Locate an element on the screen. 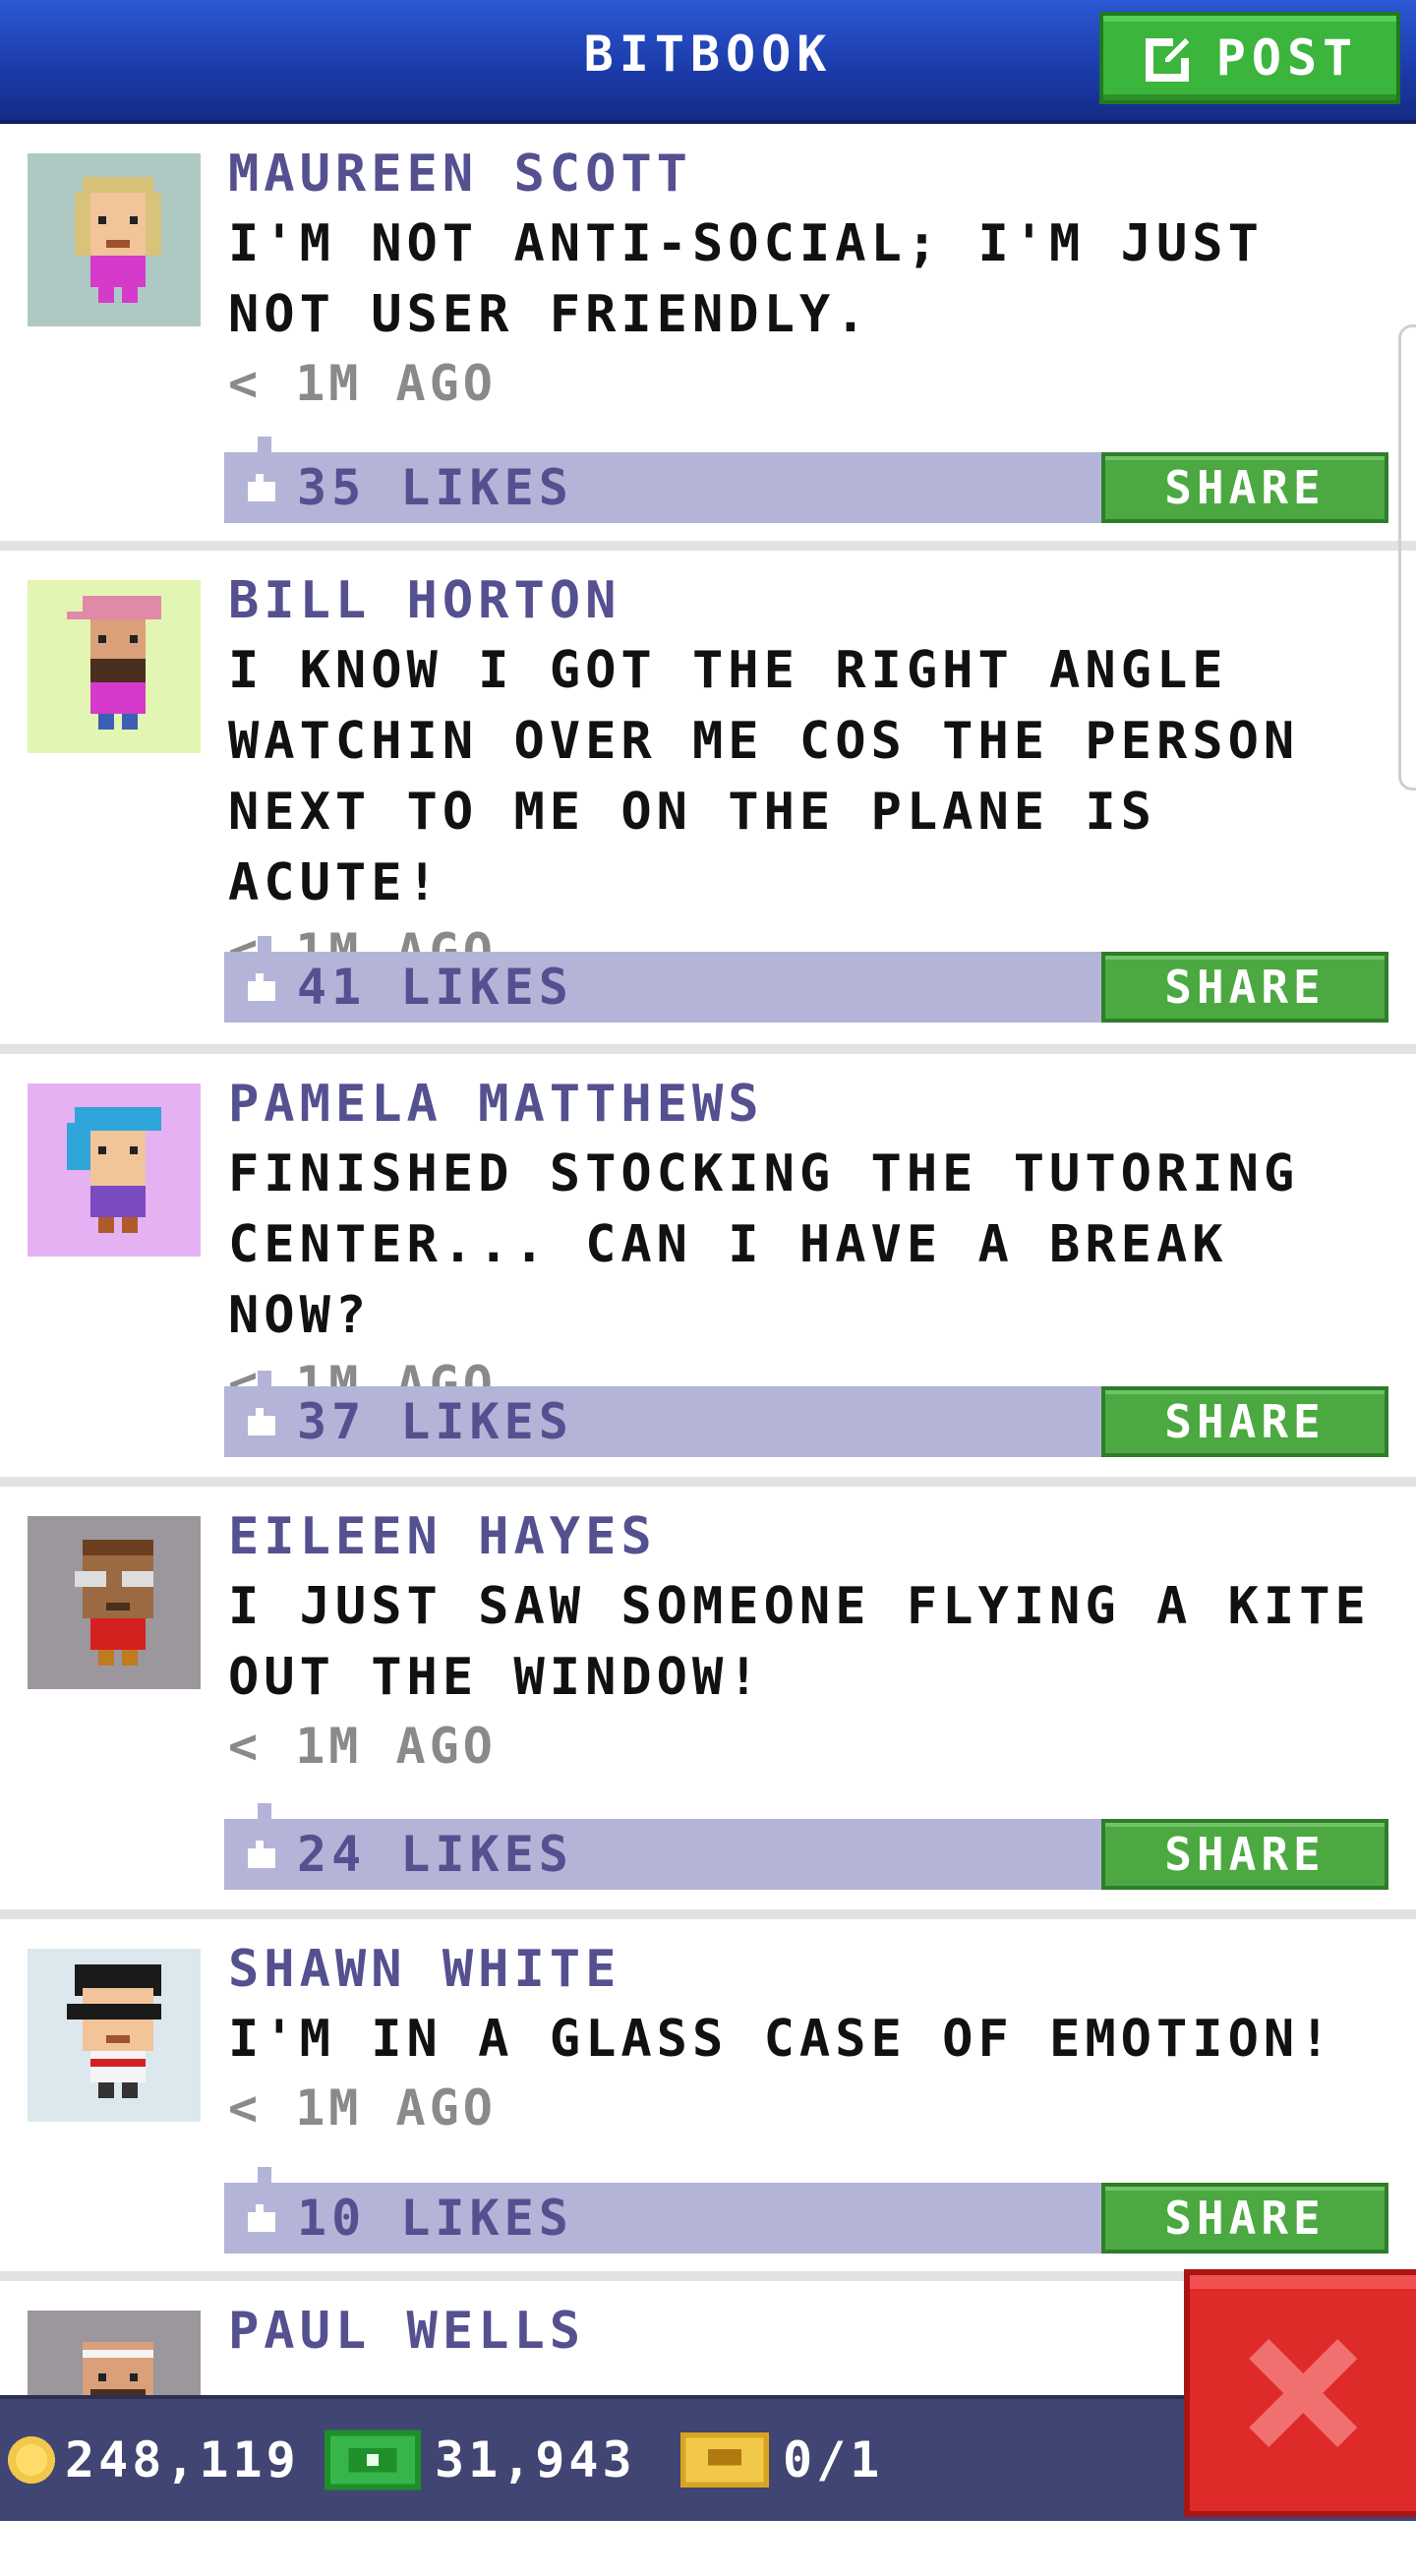  coins-stat: 248,119 is located at coordinates (152, 2460).